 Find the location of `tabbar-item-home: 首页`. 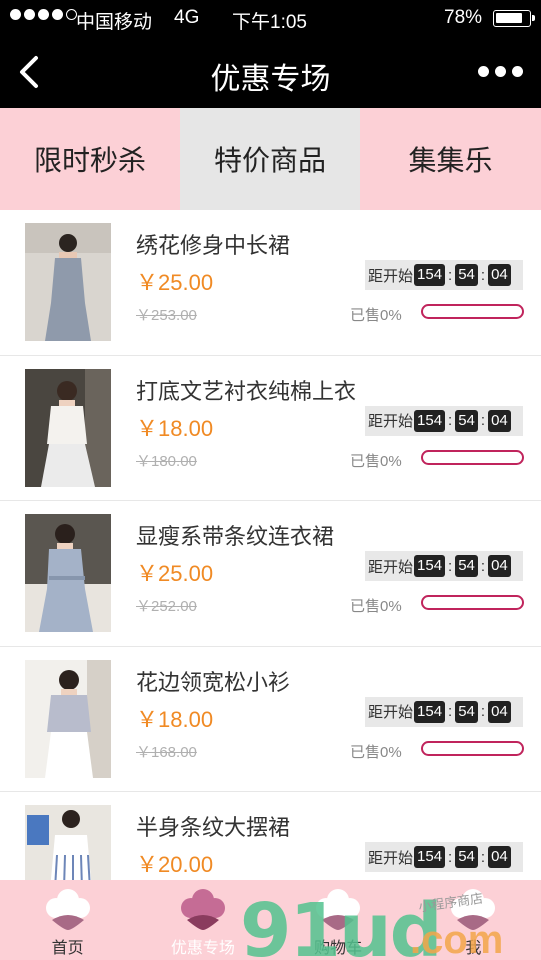

tabbar-item-home: 首页 is located at coordinates (67, 920).